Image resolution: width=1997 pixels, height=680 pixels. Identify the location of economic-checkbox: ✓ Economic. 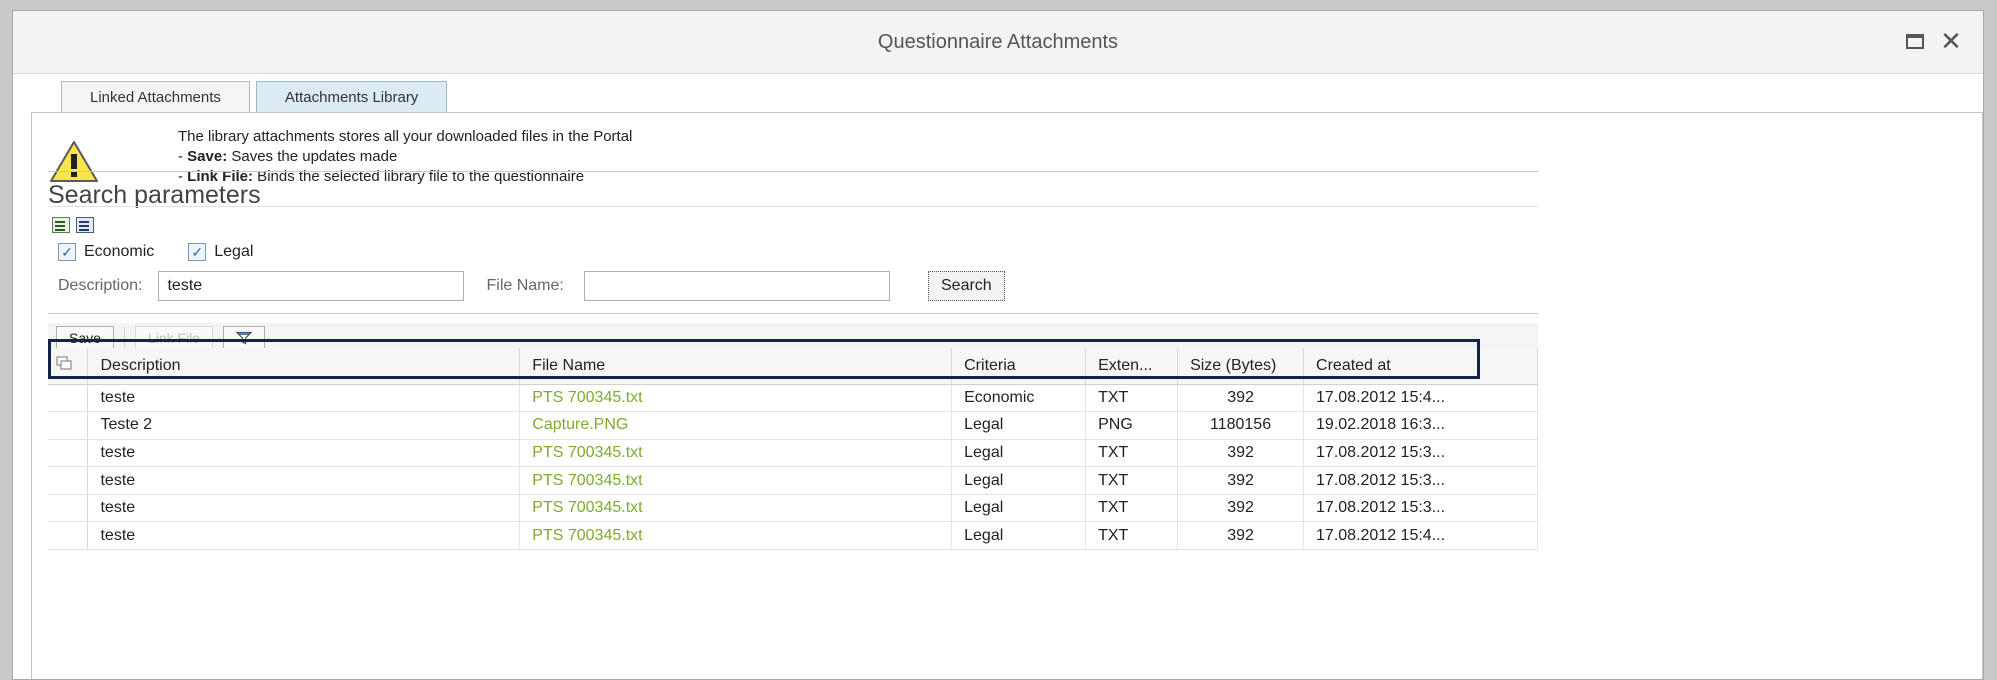
(106, 252).